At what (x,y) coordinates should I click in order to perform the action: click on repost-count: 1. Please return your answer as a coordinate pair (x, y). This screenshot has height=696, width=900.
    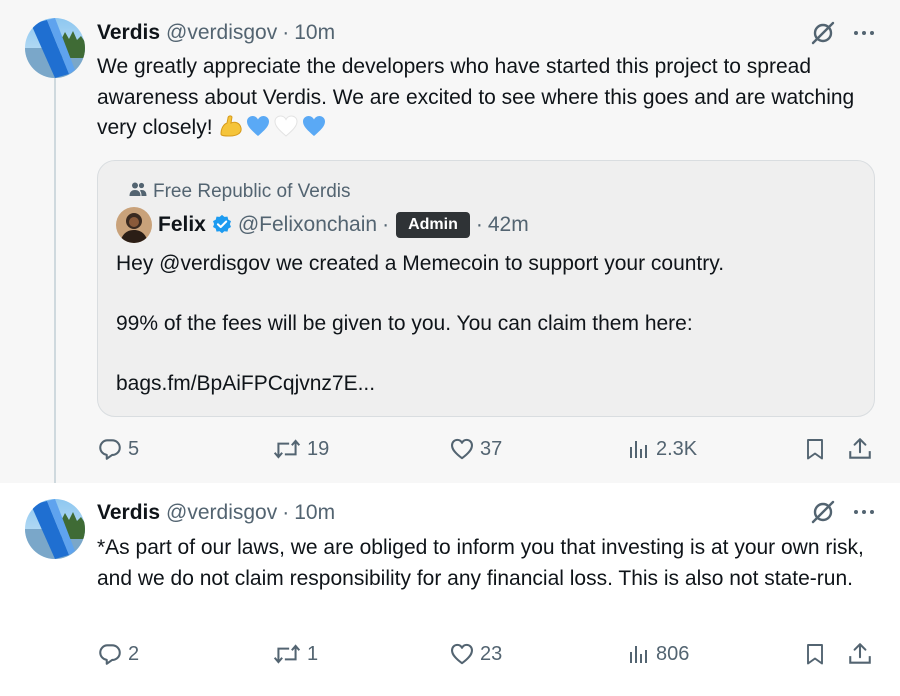
    Looking at the image, I should click on (313, 653).